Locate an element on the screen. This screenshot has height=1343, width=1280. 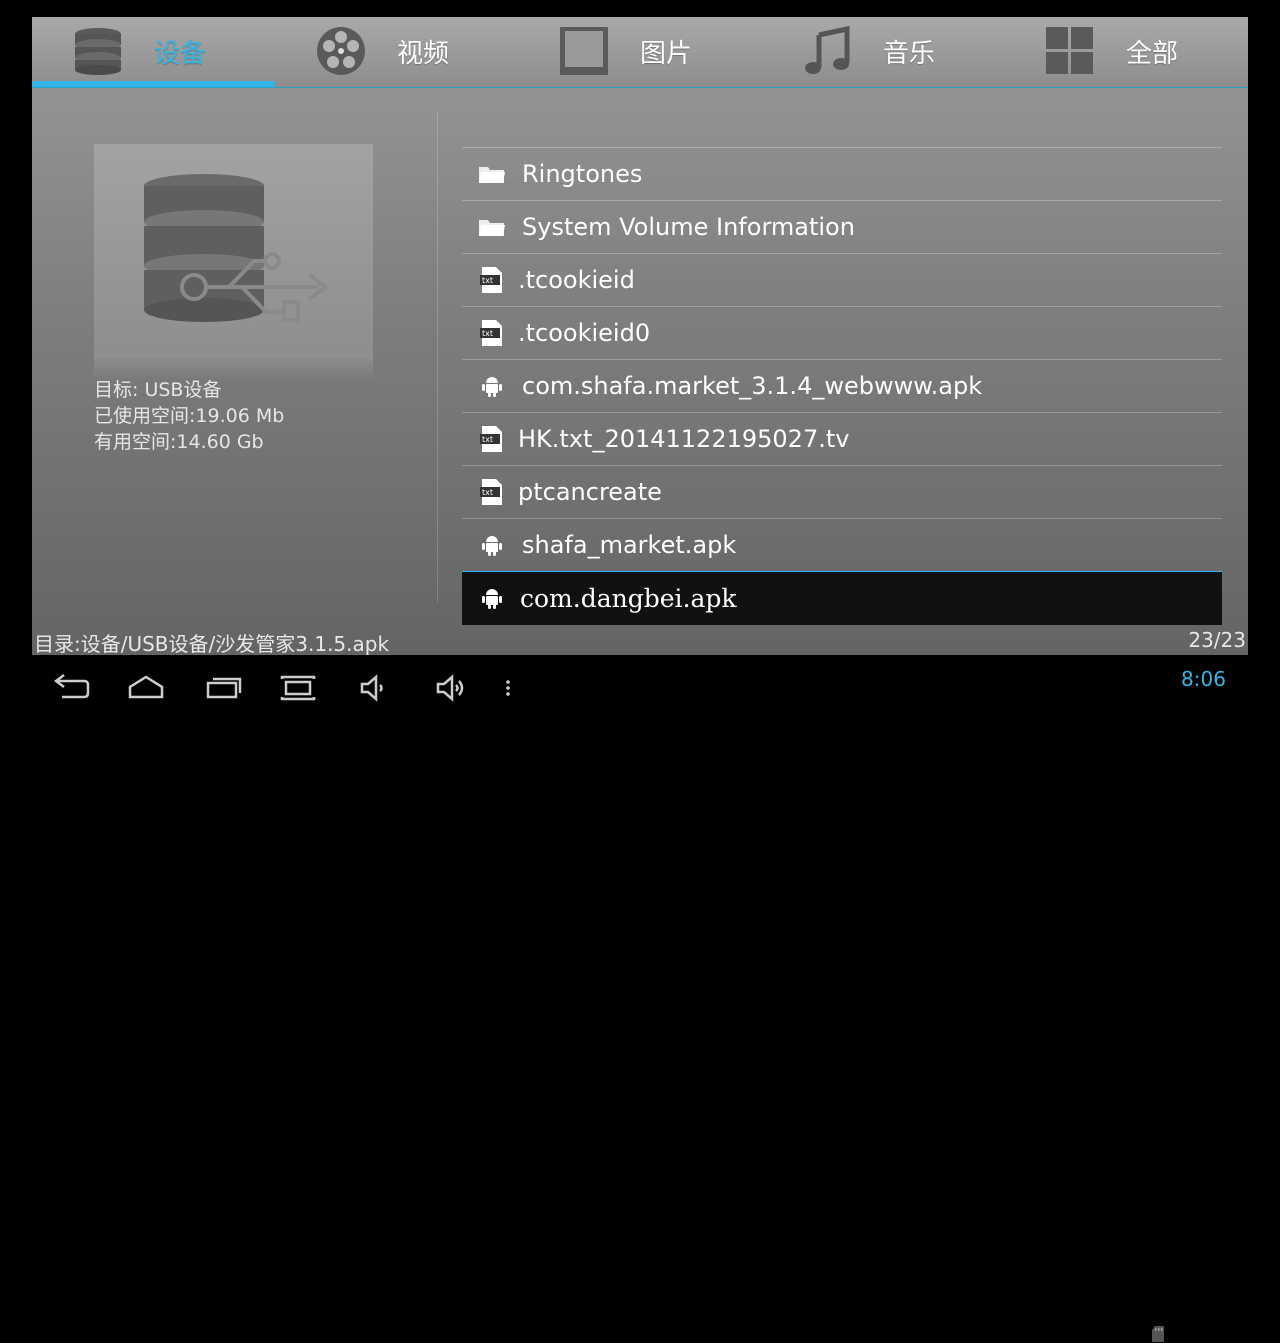
system-clock: 8:06 is located at coordinates (1203, 679).